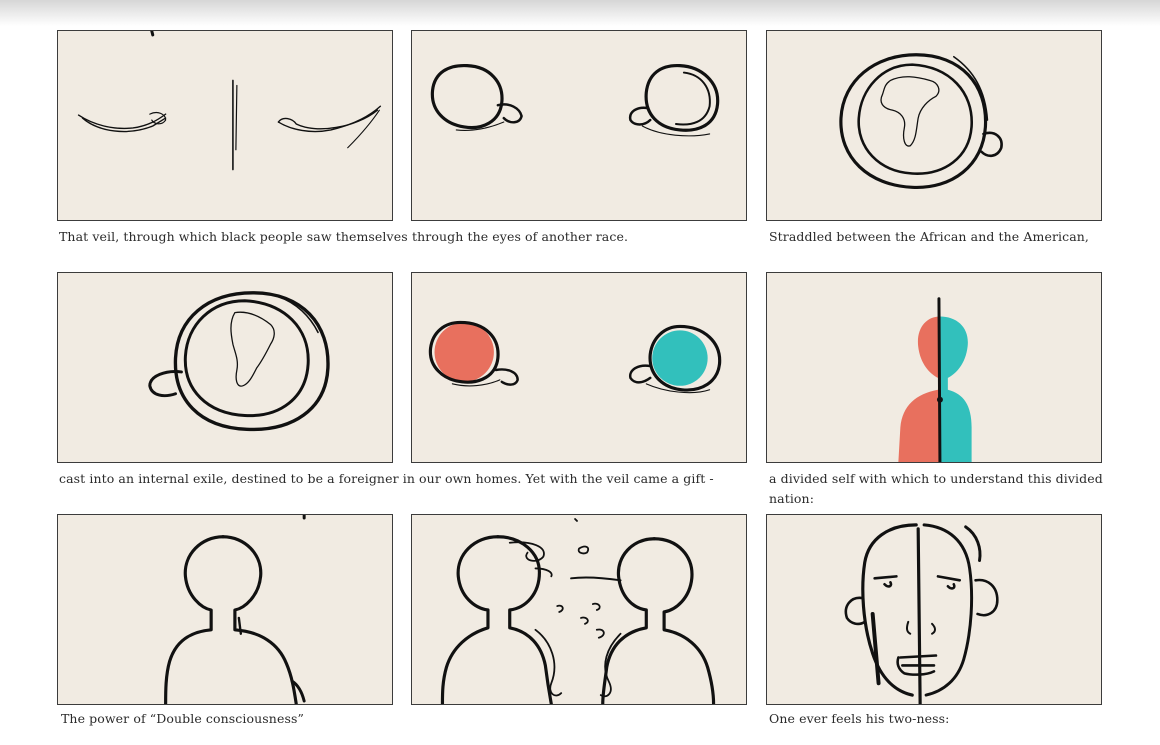 This screenshot has width=1160, height=745. I want to click on closed-eyes-sketch, so click(229, 101).